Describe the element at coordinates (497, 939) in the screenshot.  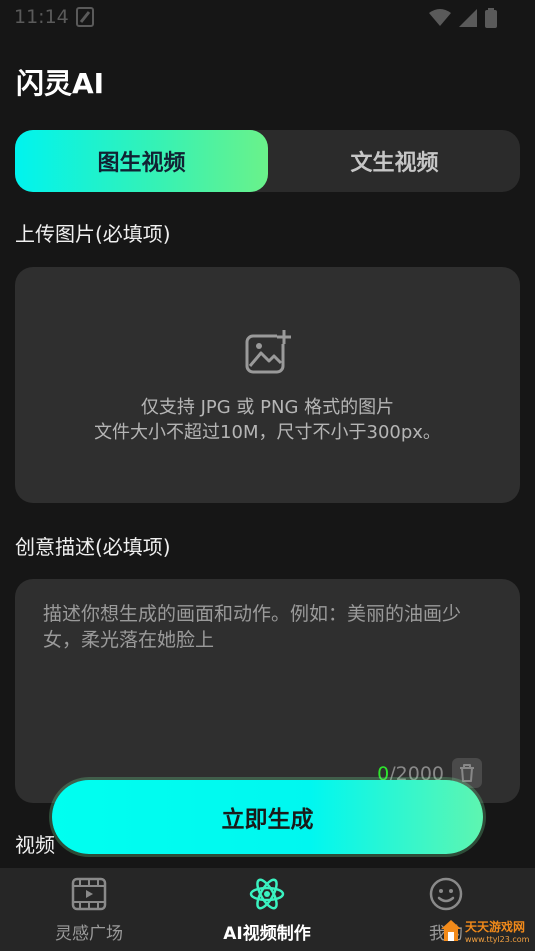
I see `svg-text: www.ttyl23.com` at that location.